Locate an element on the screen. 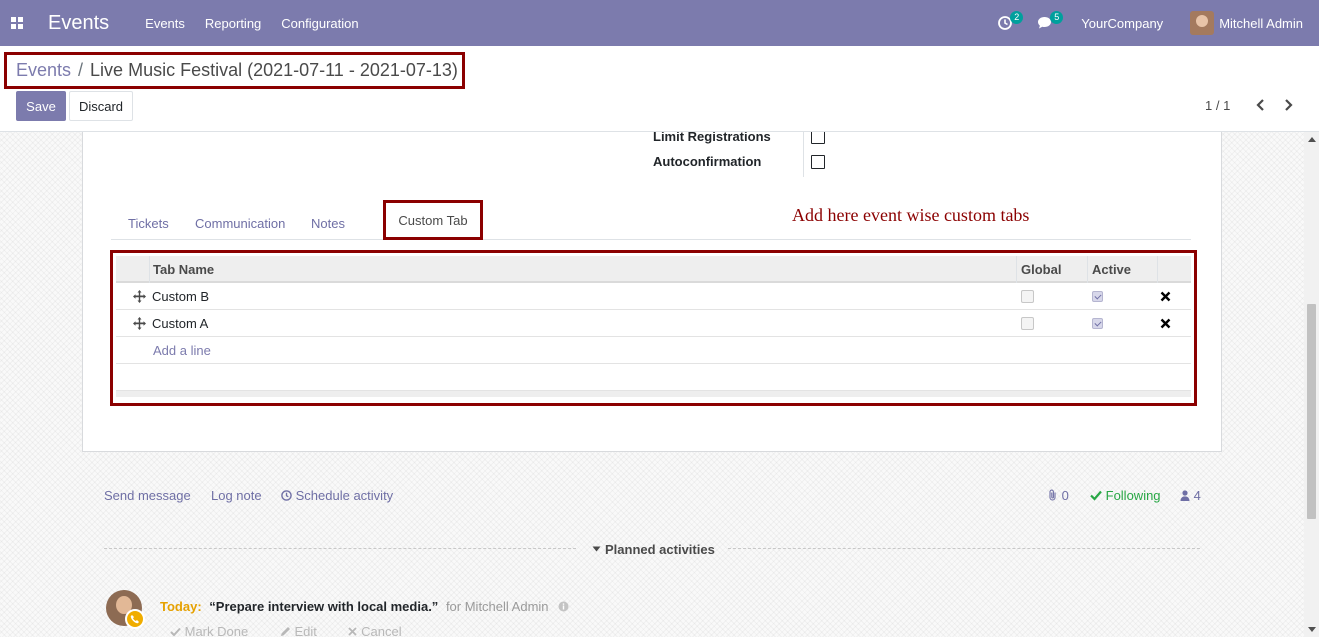 The width and height of the screenshot is (1319, 637). apps-menu-icon is located at coordinates (17, 23).